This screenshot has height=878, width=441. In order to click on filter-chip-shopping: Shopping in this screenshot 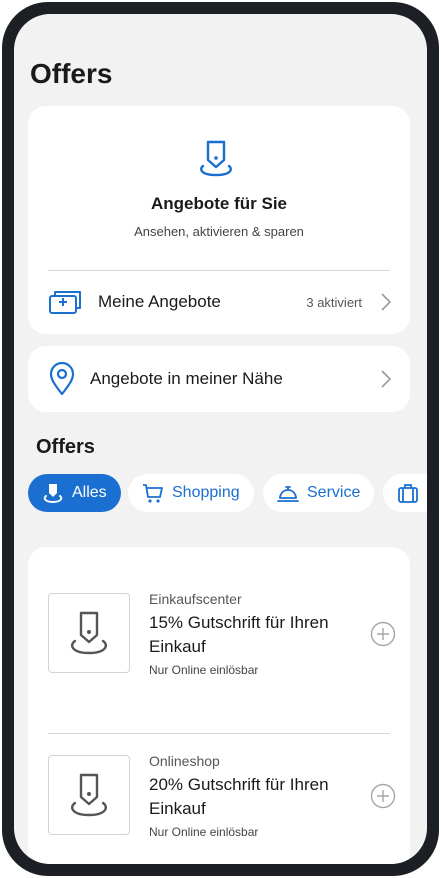, I will do `click(191, 493)`.